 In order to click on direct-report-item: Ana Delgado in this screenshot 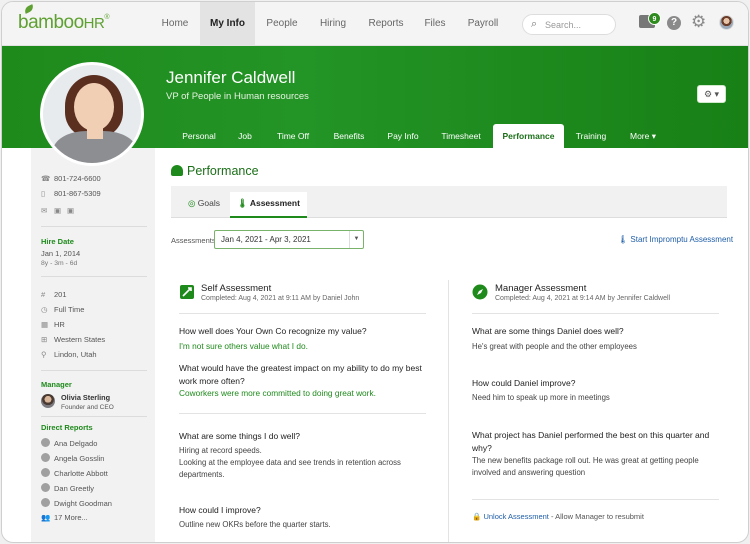, I will do `click(69, 443)`.